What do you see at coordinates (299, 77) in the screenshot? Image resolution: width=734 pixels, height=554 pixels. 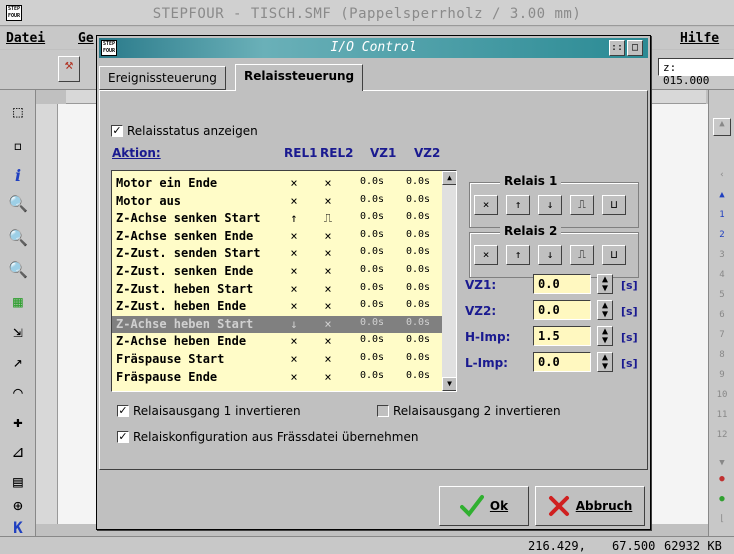 I see `tab-relaissteuerung: Relaissteuerung` at bounding box center [299, 77].